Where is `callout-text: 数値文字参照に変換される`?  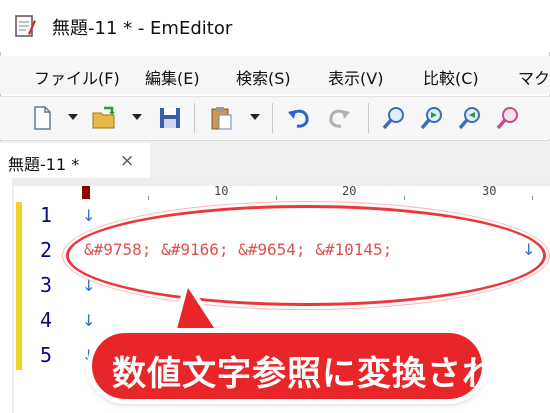 callout-text: 数値文字参照に変換される is located at coordinates (322, 374).